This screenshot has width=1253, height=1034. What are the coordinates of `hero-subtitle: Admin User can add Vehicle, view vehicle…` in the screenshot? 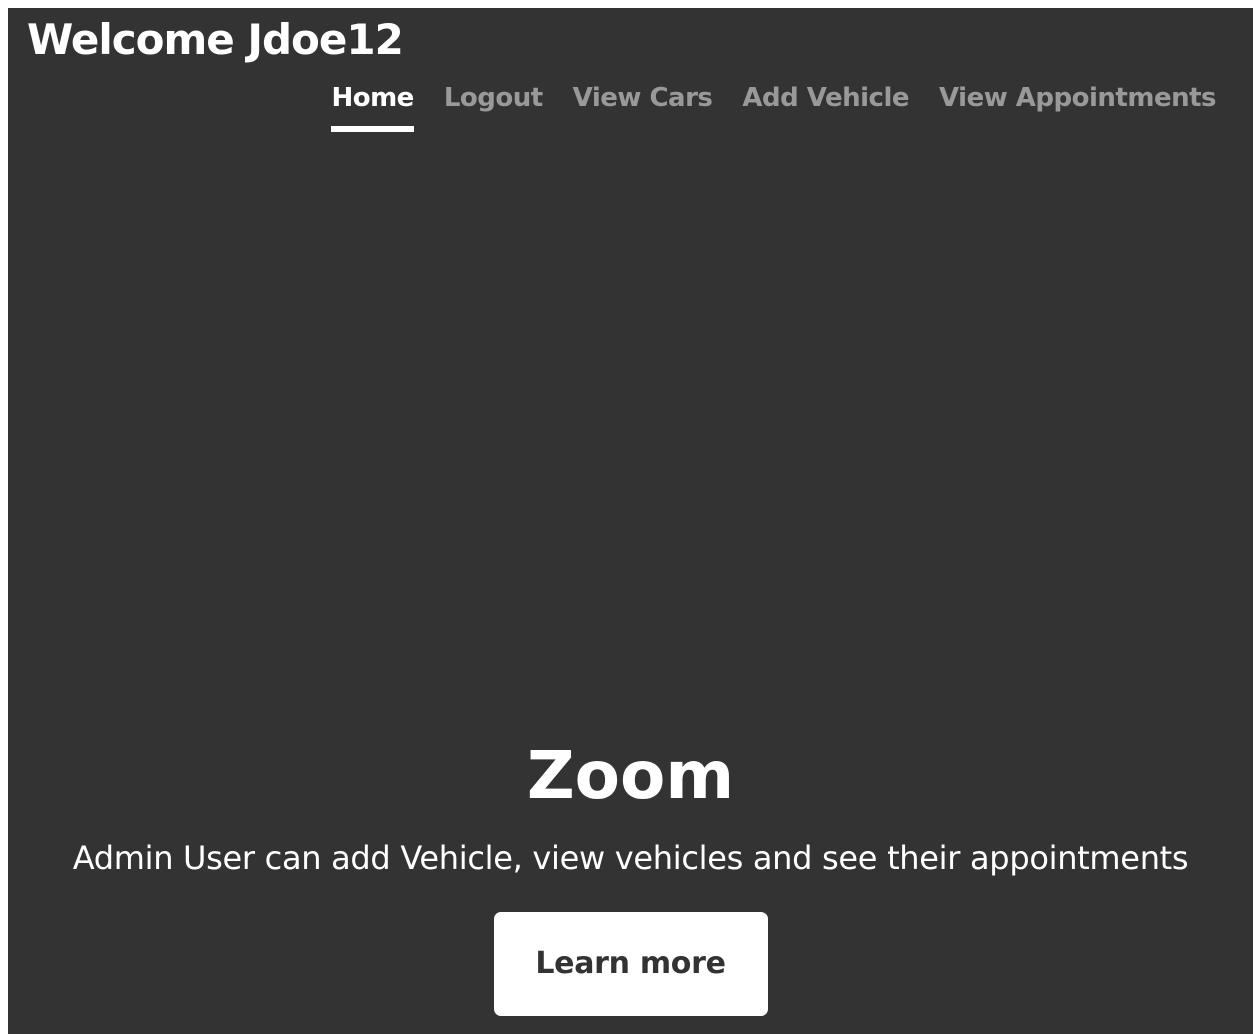 It's located at (630, 858).